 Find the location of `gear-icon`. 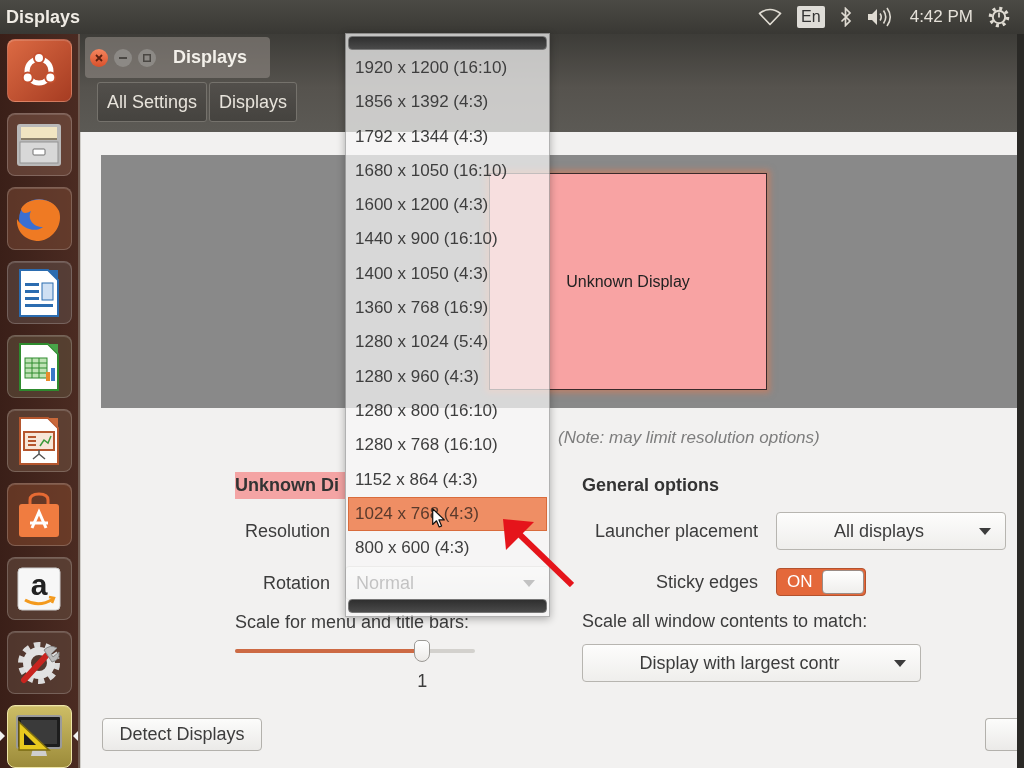

gear-icon is located at coordinates (999, 17).